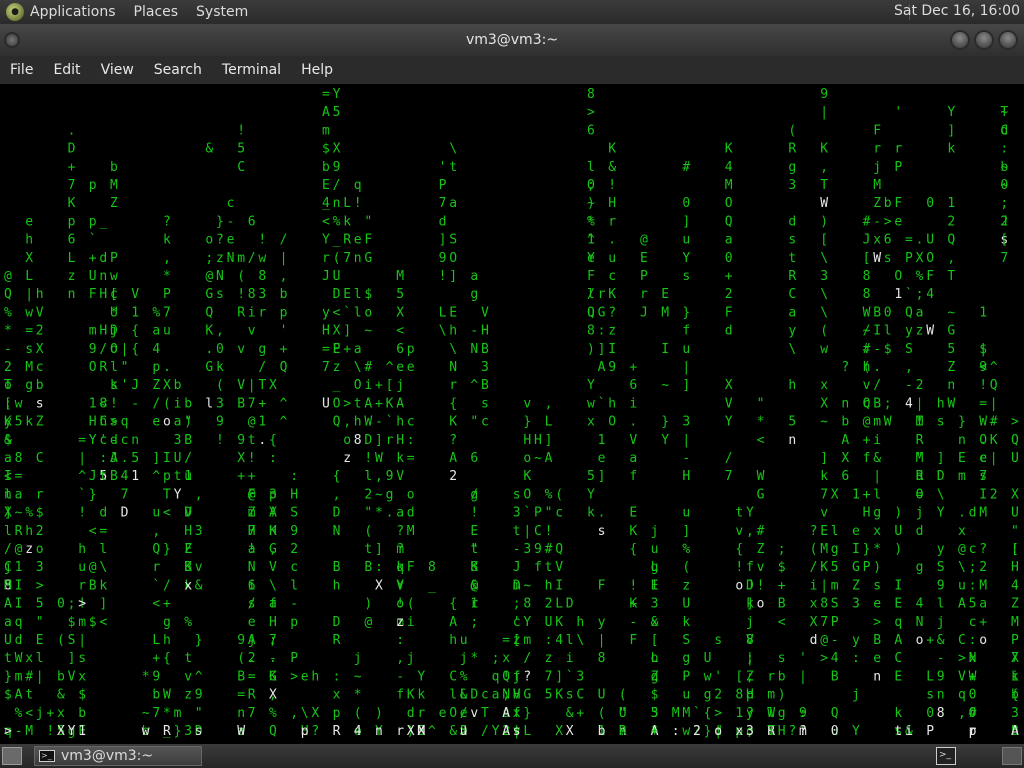  Describe the element at coordinates (686, 458) in the screenshot. I see `matrix-char: -` at that location.